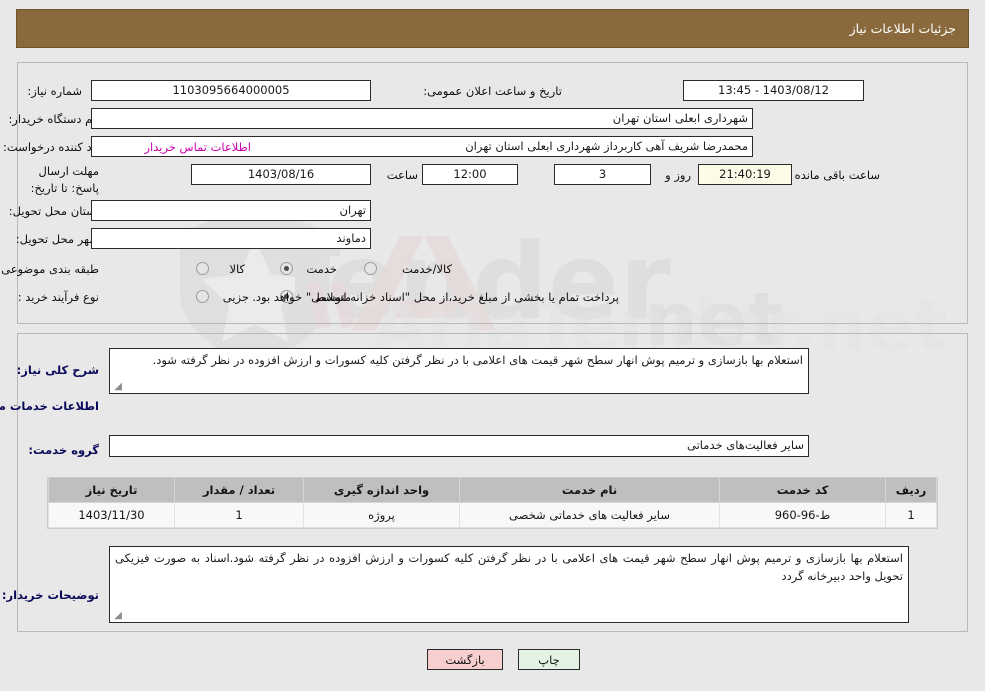 The image size is (985, 691). Describe the element at coordinates (231, 210) in the screenshot. I see `province-field: تهران` at that location.